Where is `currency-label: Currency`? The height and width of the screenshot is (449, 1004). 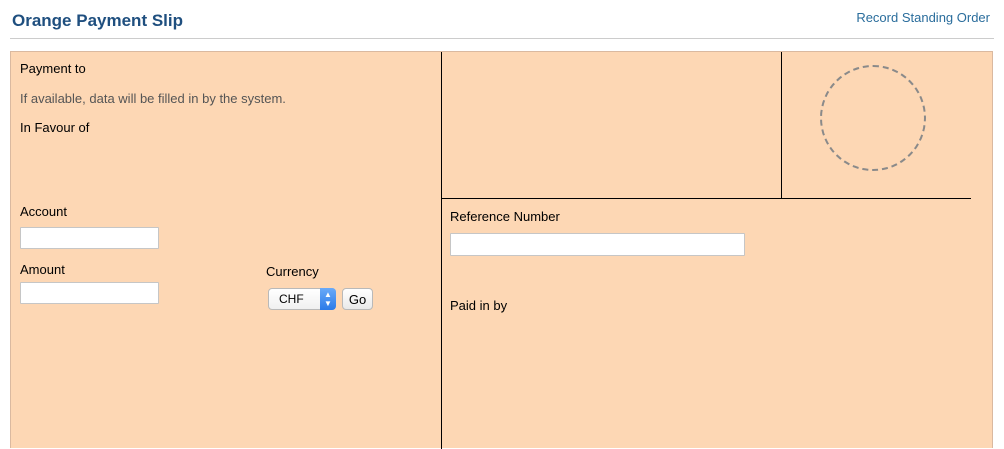 currency-label: Currency is located at coordinates (292, 271).